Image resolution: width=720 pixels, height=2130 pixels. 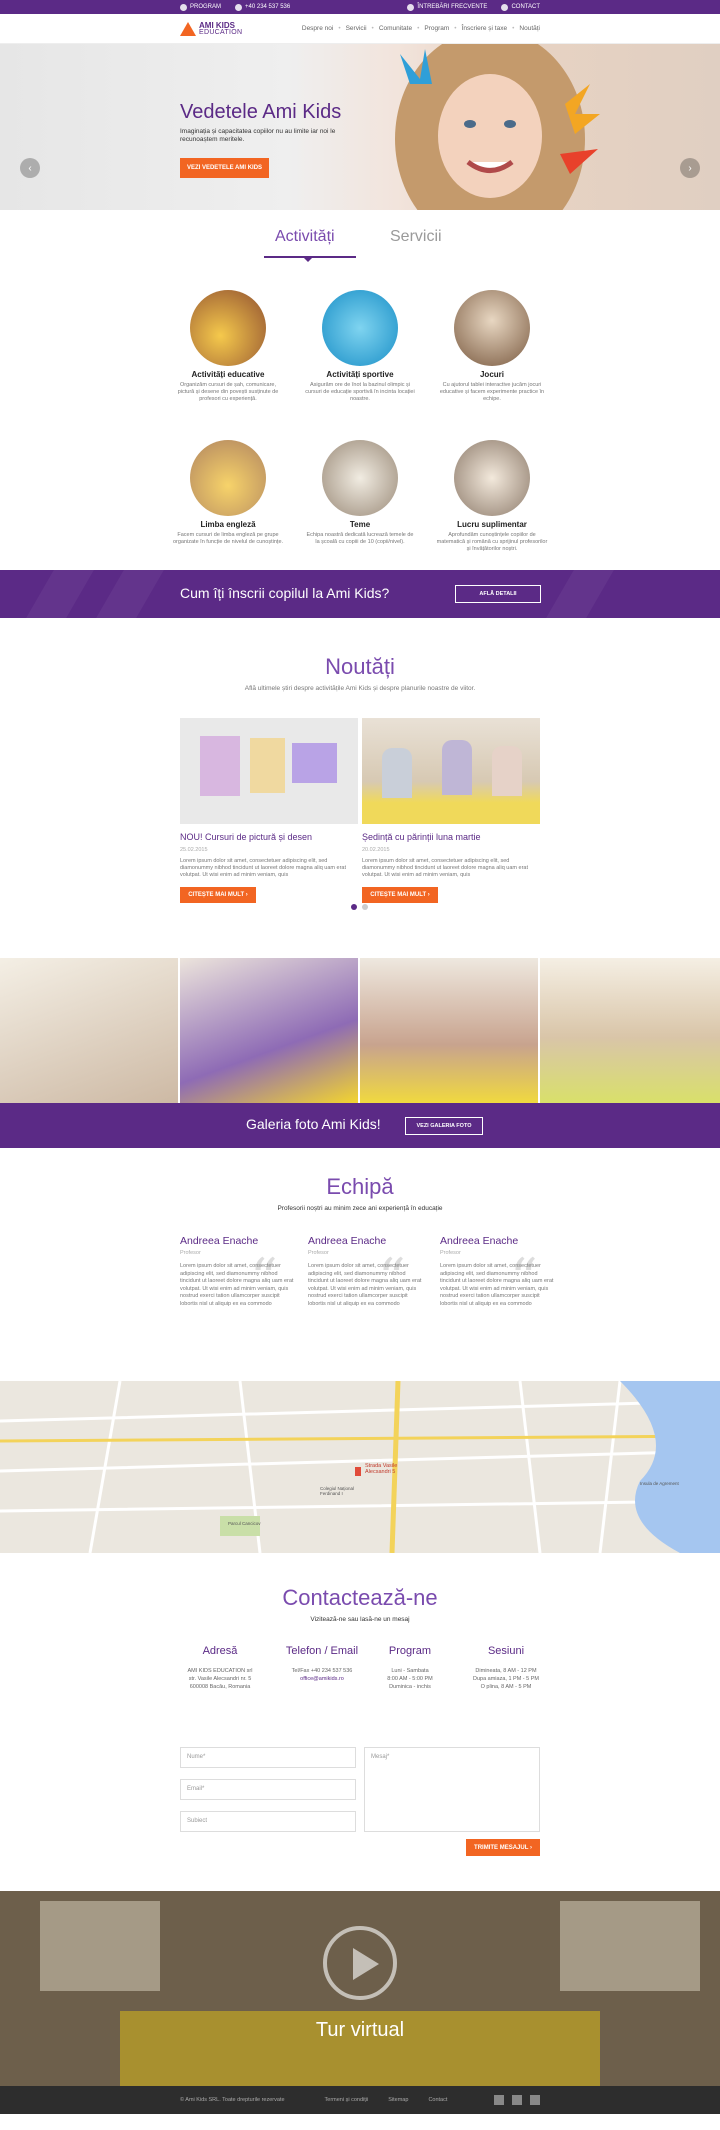 I want to click on contact-col-title: Telefon / Email, so click(x=322, y=1651).